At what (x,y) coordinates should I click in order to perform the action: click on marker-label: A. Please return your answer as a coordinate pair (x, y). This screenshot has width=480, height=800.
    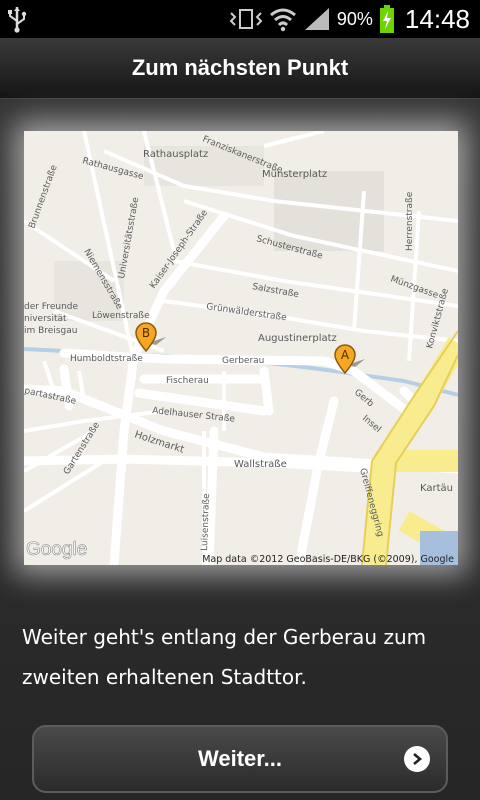
    Looking at the image, I should click on (345, 355).